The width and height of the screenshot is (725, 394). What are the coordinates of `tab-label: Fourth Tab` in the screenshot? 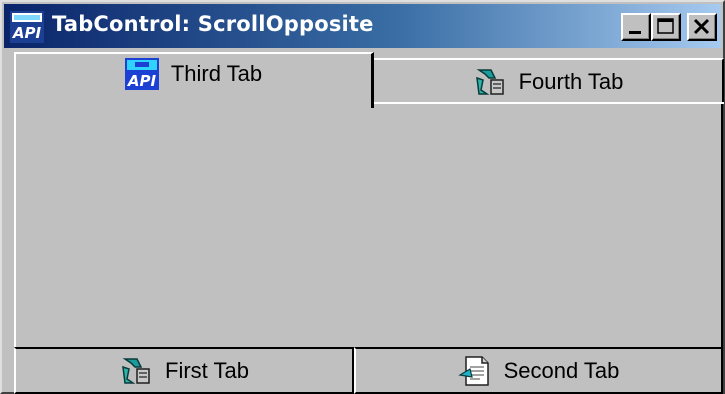 It's located at (571, 81).